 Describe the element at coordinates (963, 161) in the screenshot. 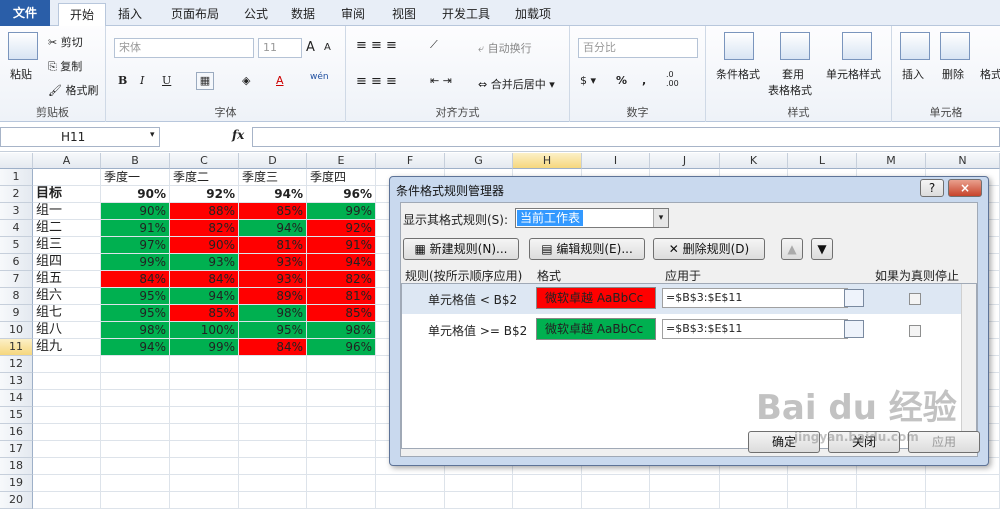

I see `column-header: N` at that location.